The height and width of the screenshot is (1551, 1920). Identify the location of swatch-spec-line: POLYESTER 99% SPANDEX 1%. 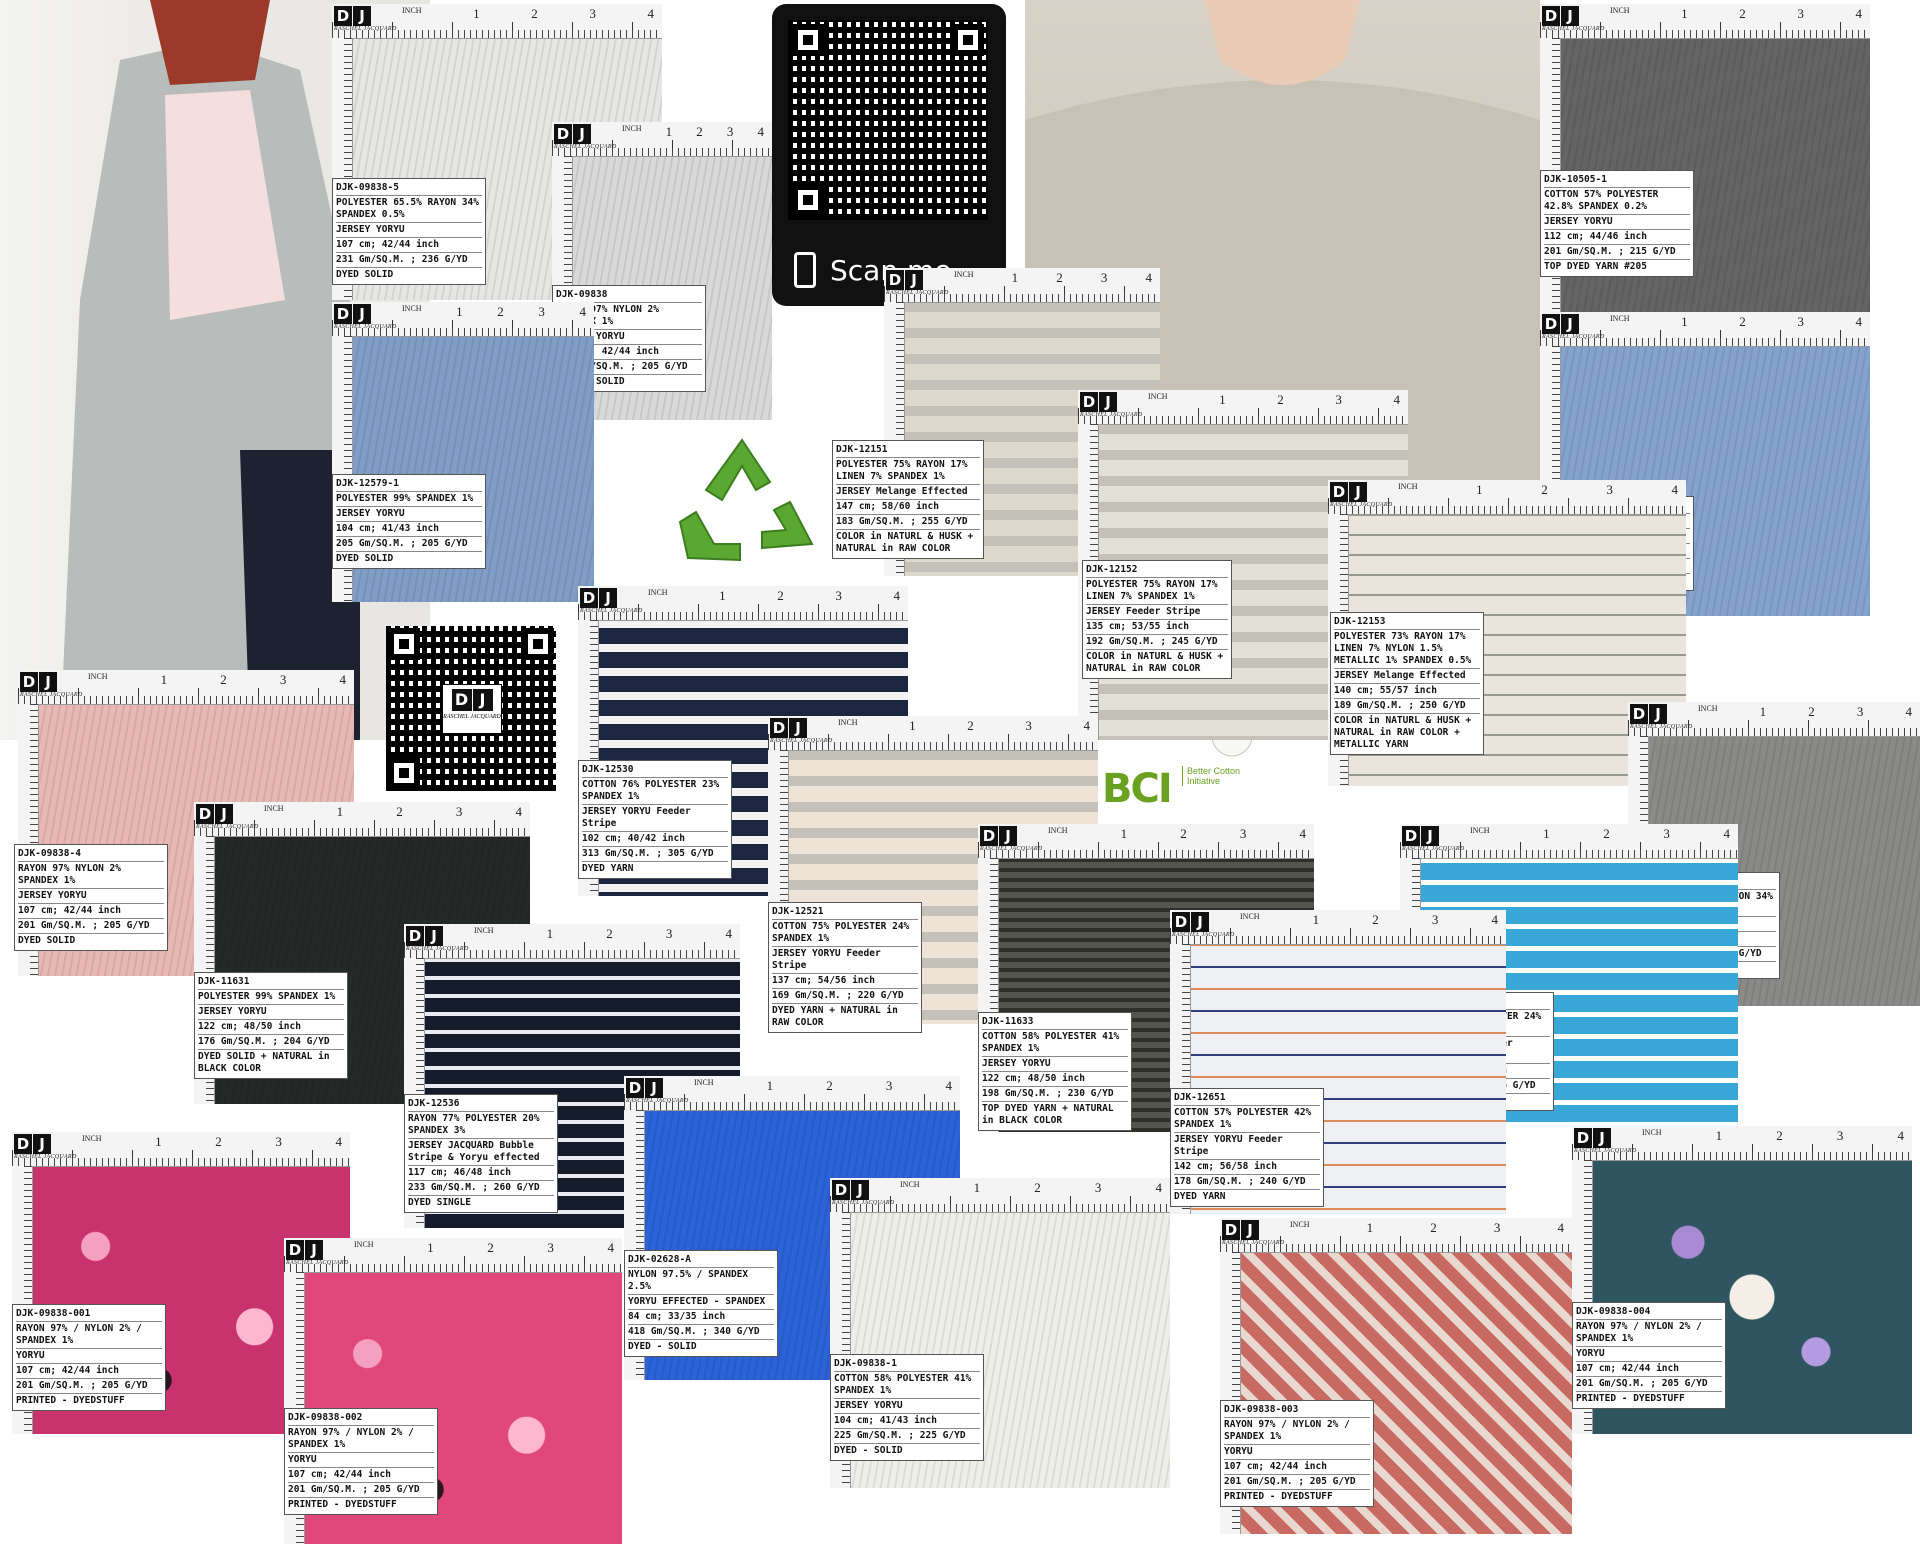
(271, 997).